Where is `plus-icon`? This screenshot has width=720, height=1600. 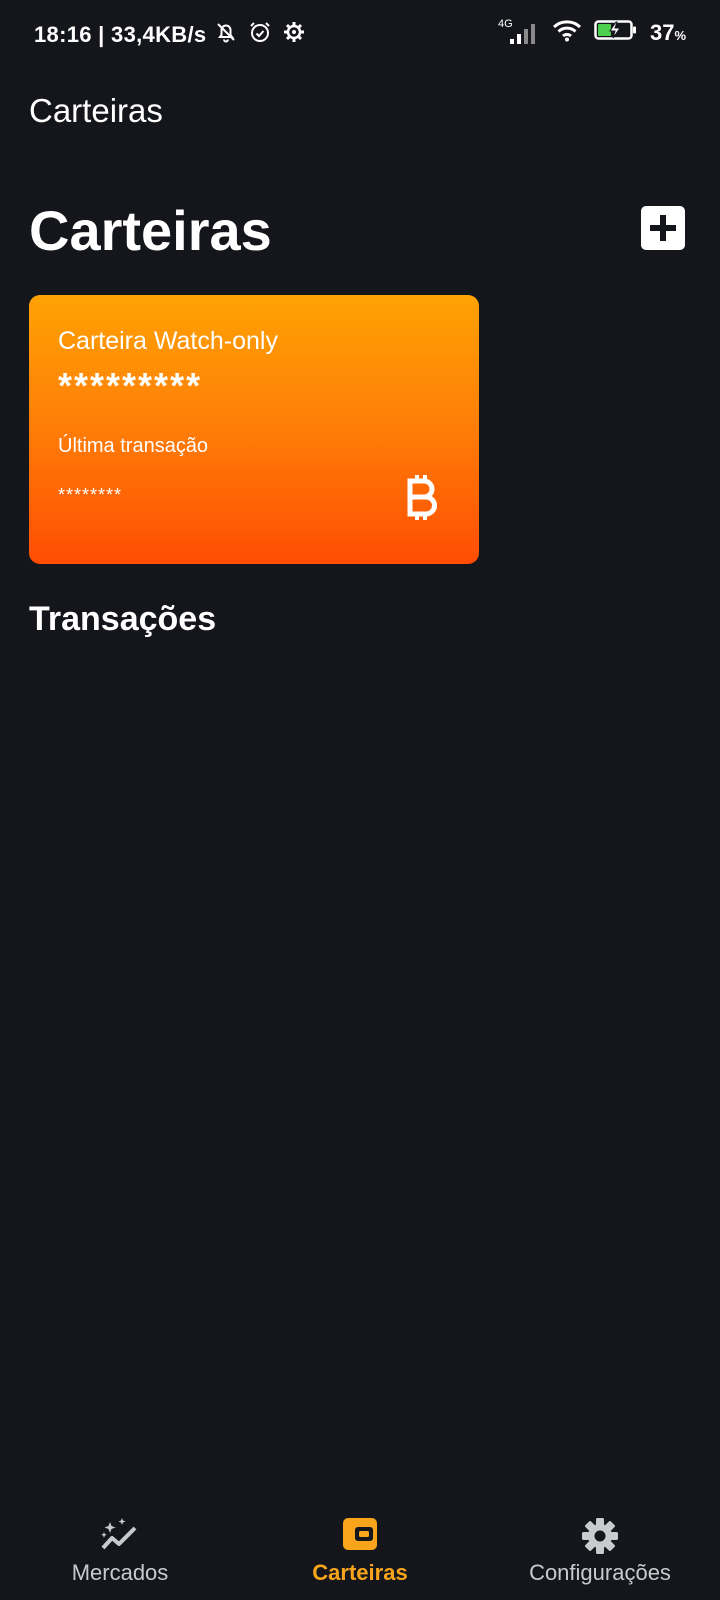 plus-icon is located at coordinates (663, 228).